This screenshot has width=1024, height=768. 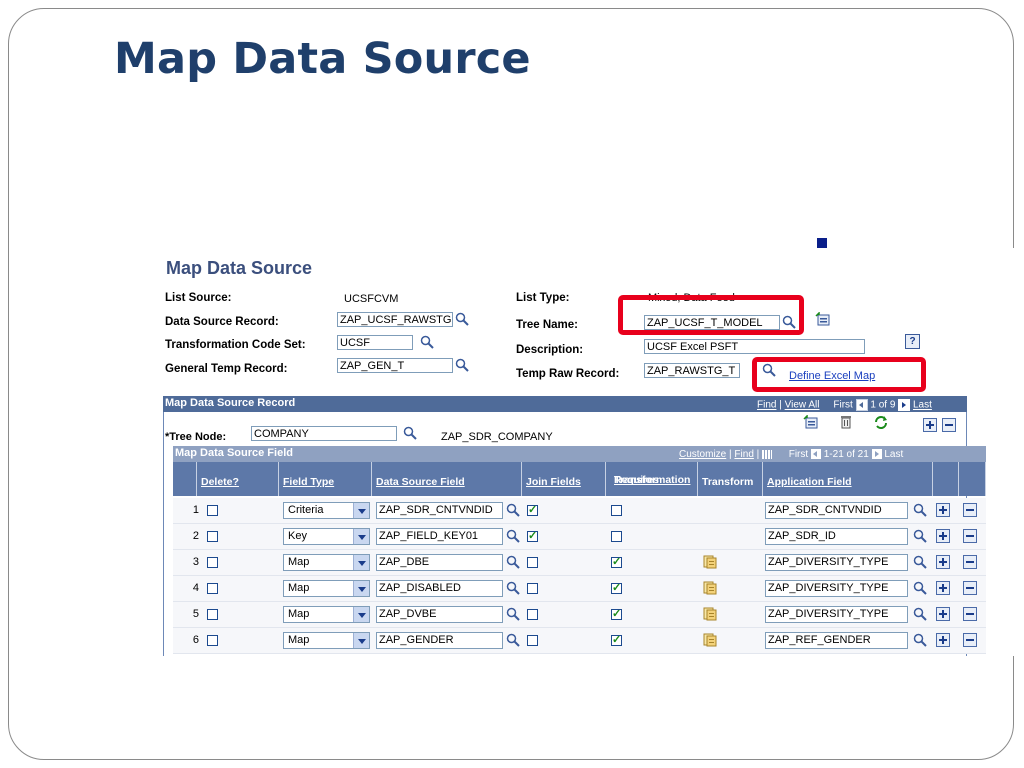 What do you see at coordinates (846, 422) in the screenshot?
I see `trash-icon` at bounding box center [846, 422].